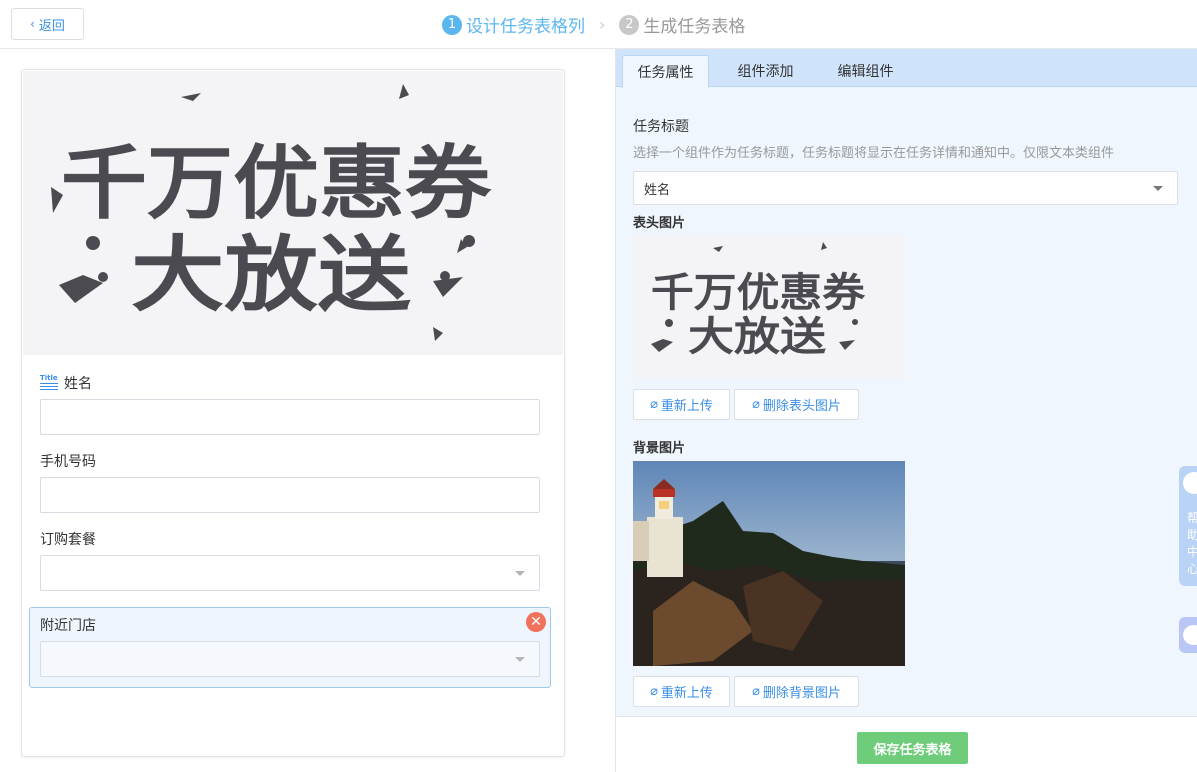 This screenshot has width=1197, height=772. Describe the element at coordinates (874, 153) in the screenshot. I see `task-title-hint: 选择一个组件作为任务标题，任务标题将显示在任务详情和通知中。仅限文本类组件` at that location.